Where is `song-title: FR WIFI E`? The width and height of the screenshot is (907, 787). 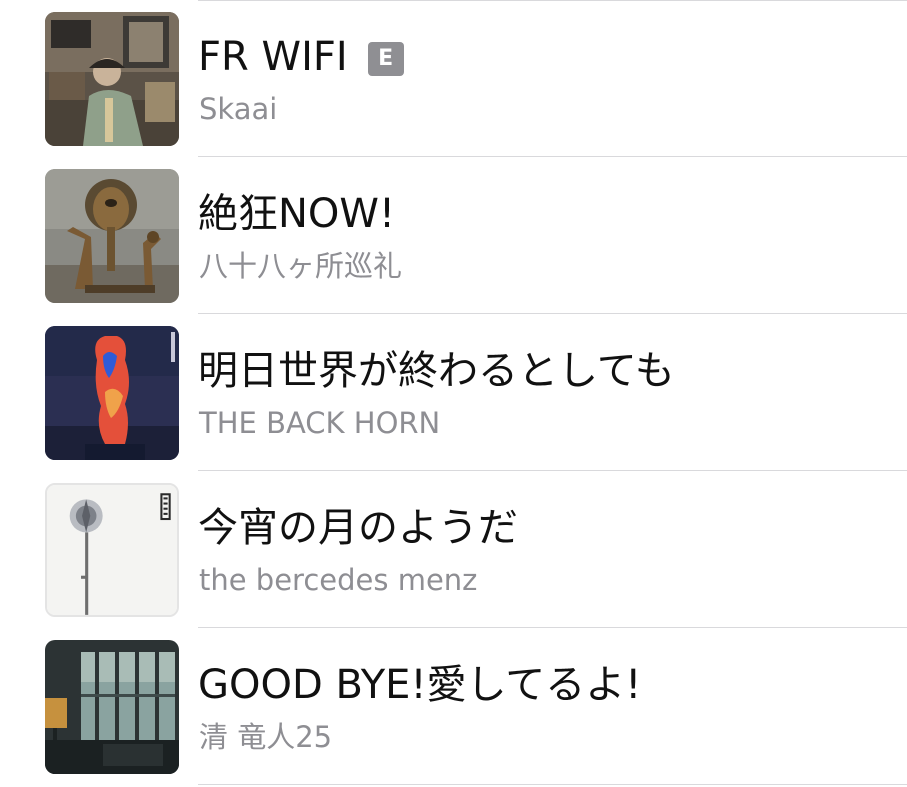
song-title: FR WIFI E is located at coordinates (301, 57).